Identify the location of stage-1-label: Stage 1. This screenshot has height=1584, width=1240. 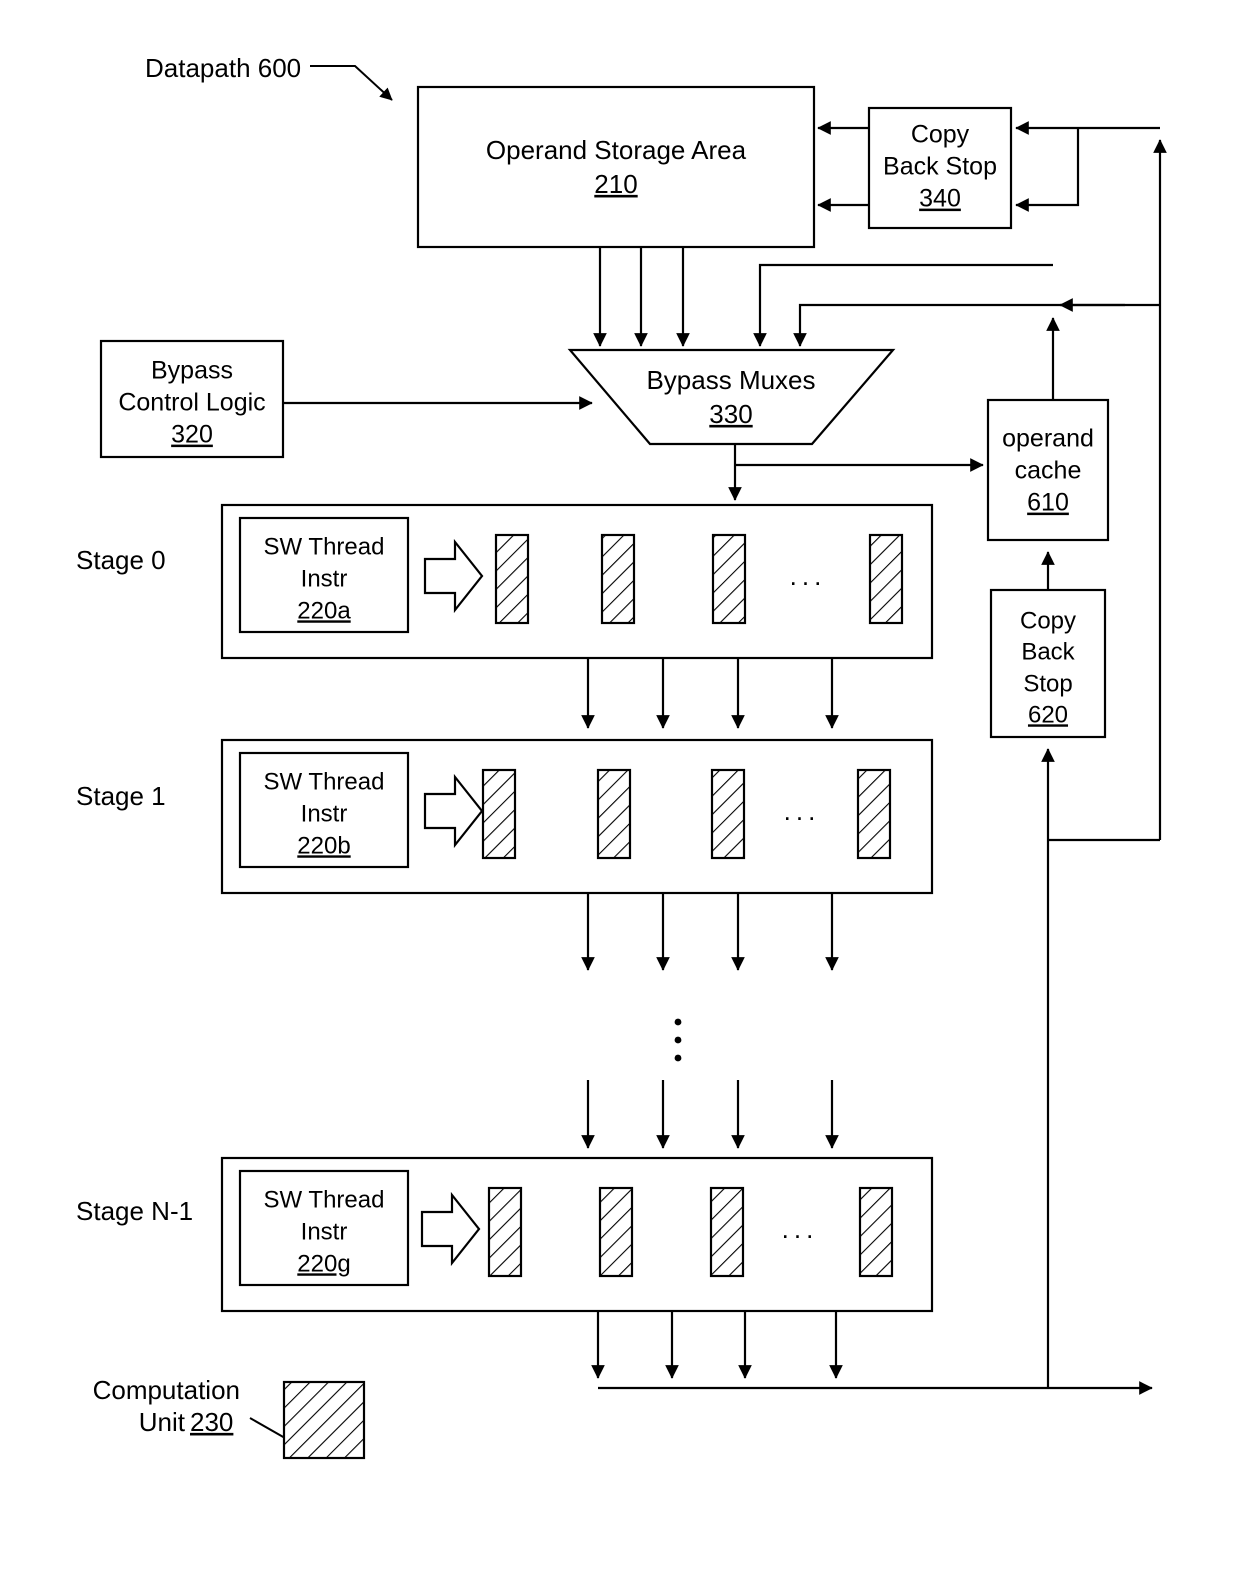
(121, 796).